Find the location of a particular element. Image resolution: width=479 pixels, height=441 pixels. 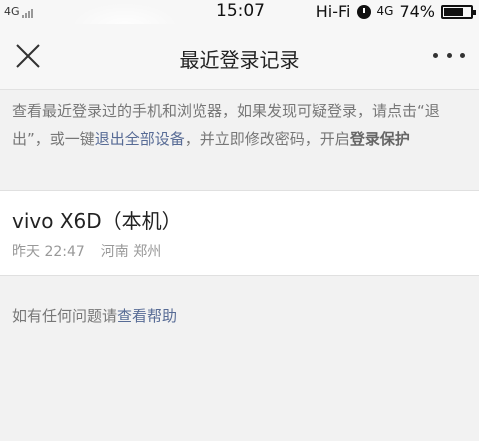

signal-bars-icon is located at coordinates (27, 12).